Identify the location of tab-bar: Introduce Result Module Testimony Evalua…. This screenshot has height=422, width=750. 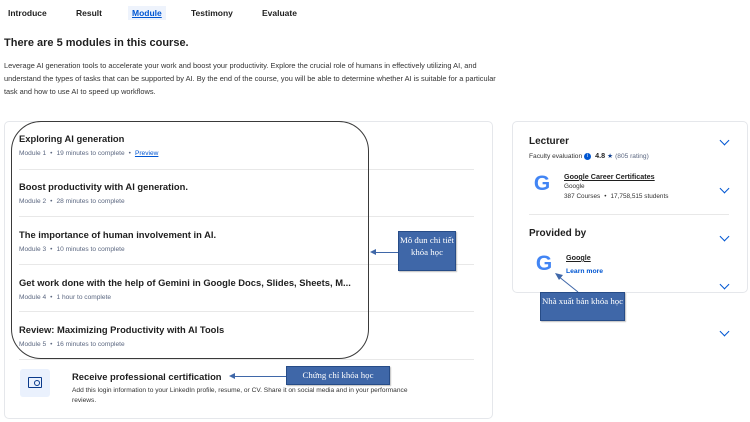
(375, 13).